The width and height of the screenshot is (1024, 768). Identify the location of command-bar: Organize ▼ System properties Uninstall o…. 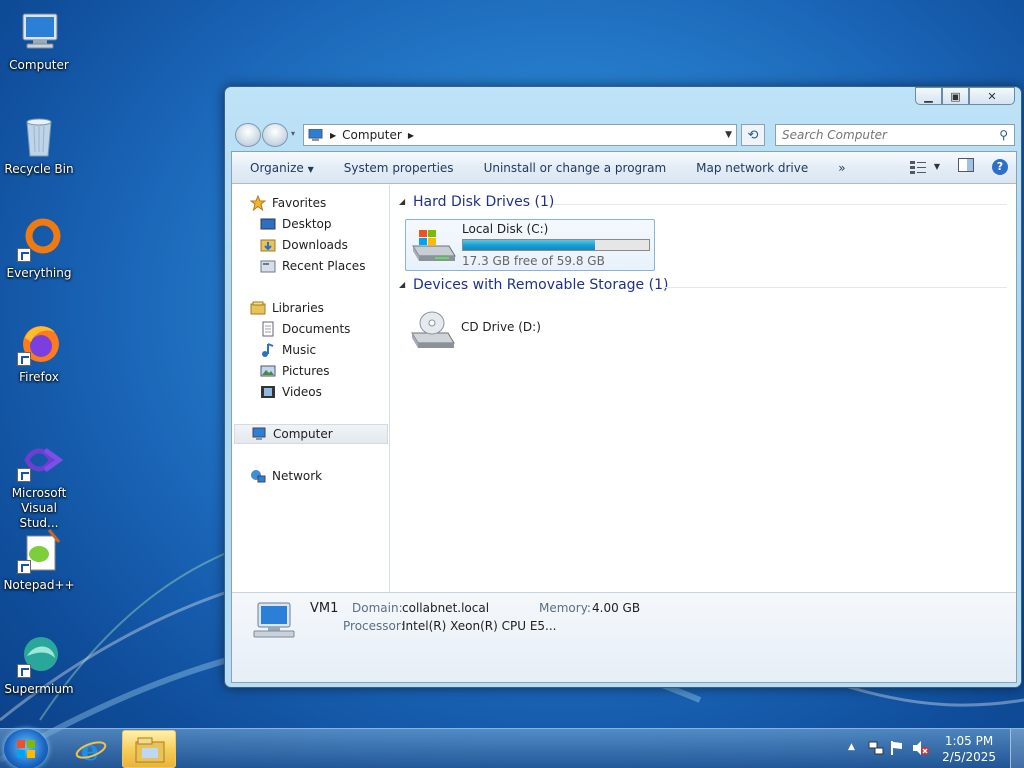
(624, 168).